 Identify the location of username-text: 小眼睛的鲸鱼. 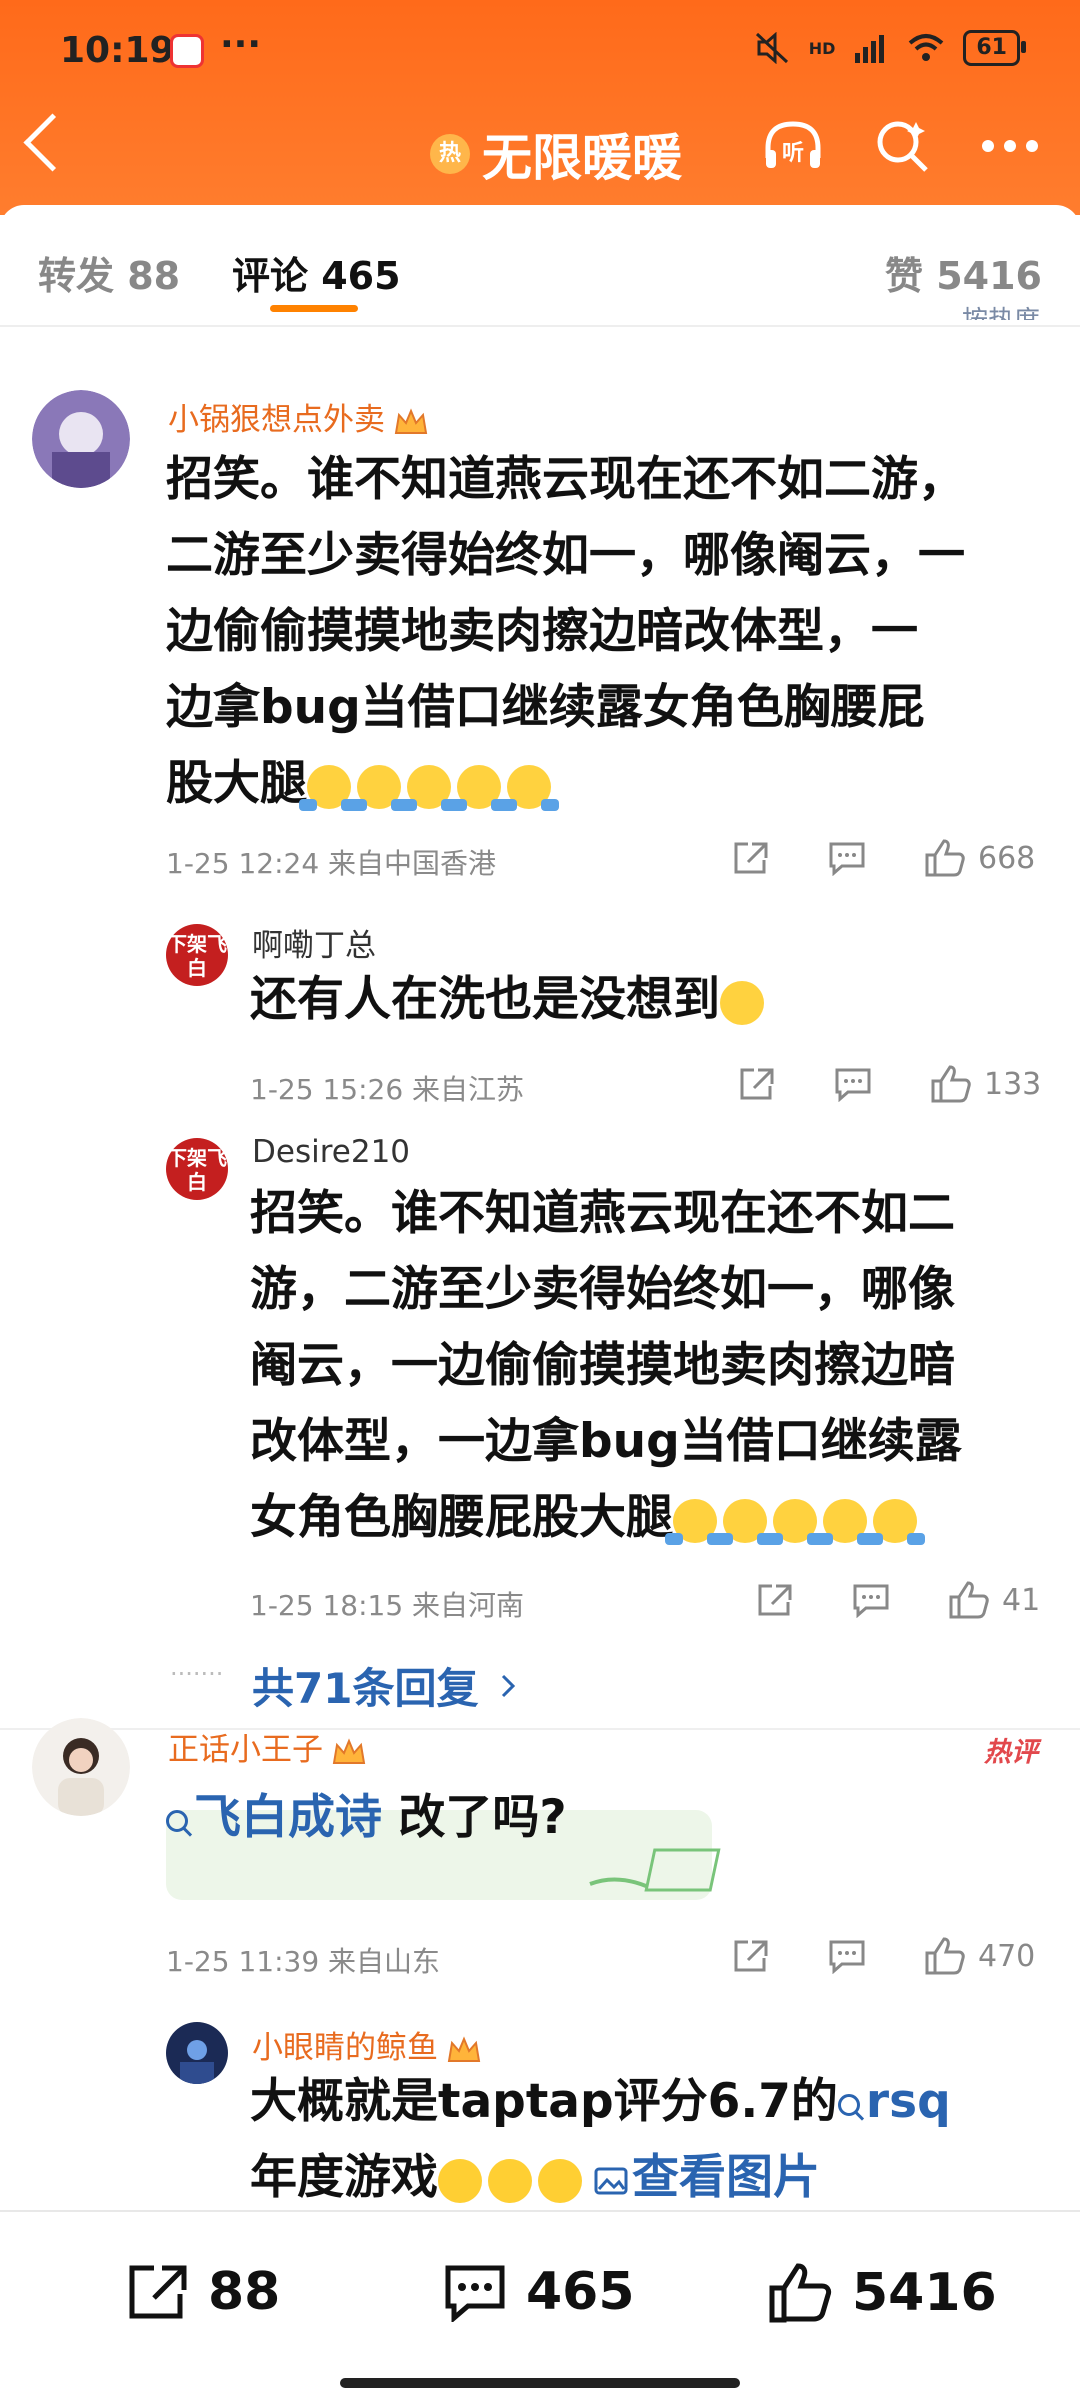
(345, 2048).